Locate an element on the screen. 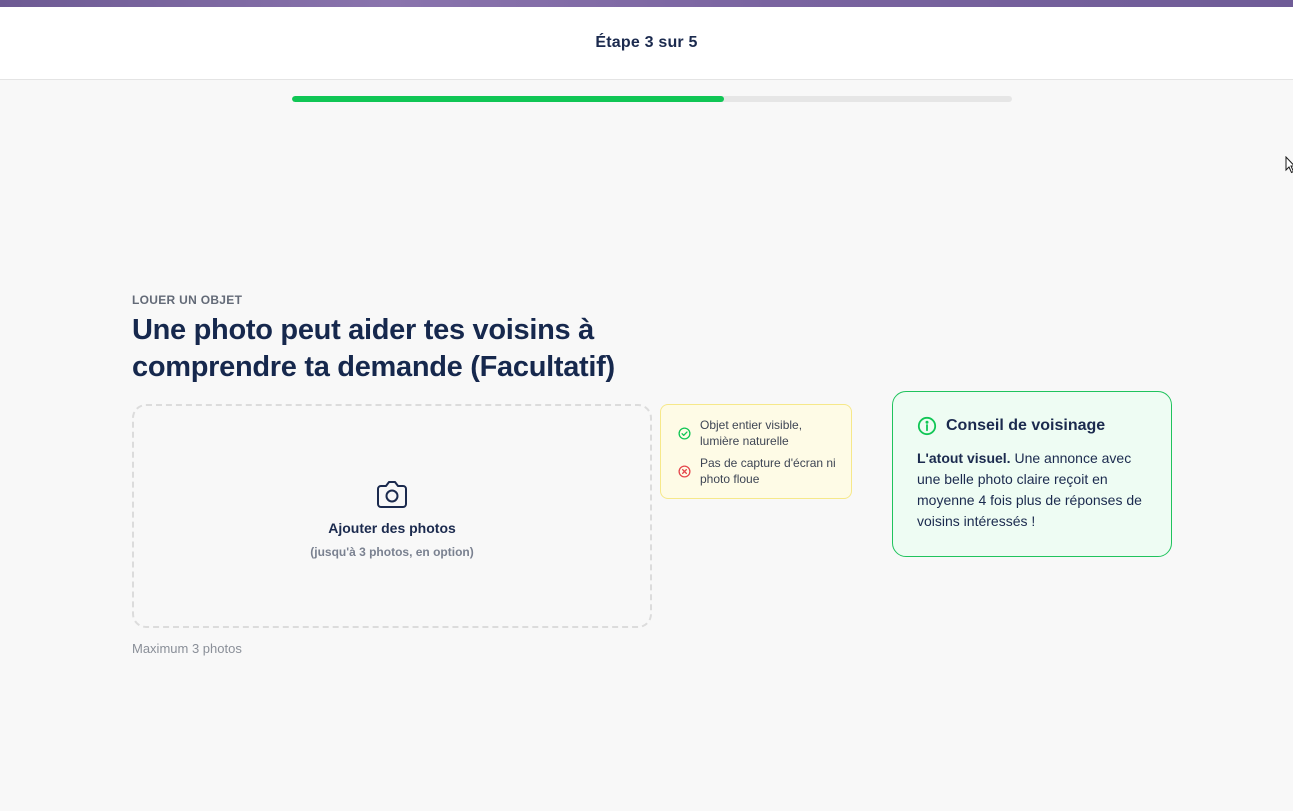  x-circle-icon is located at coordinates (684, 471).